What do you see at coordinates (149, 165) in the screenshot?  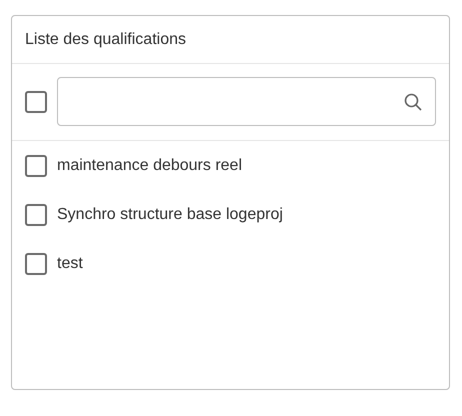 I see `item-label: maintenance debours reel` at bounding box center [149, 165].